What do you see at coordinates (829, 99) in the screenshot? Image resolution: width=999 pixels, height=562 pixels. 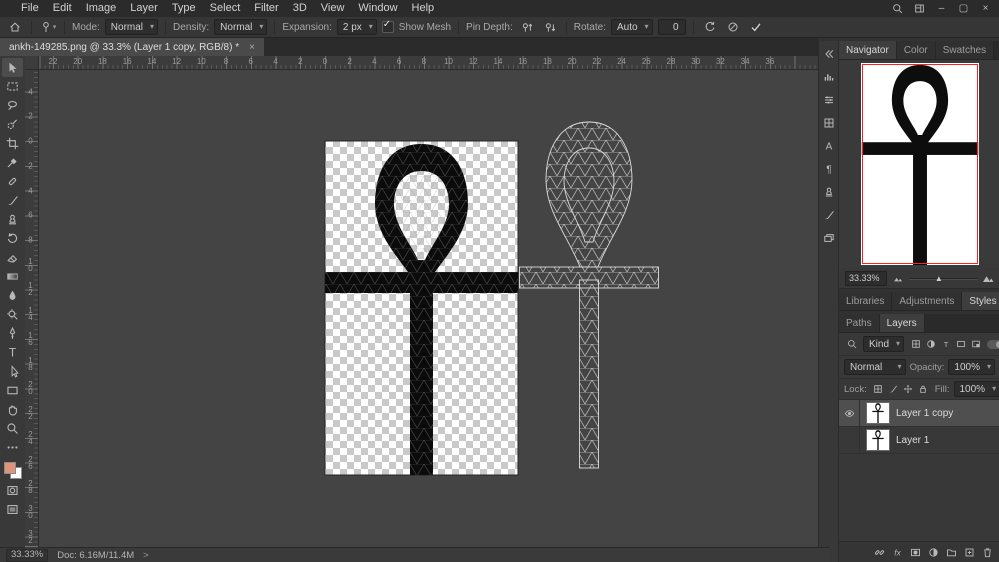 I see `panel-icon-color` at bounding box center [829, 99].